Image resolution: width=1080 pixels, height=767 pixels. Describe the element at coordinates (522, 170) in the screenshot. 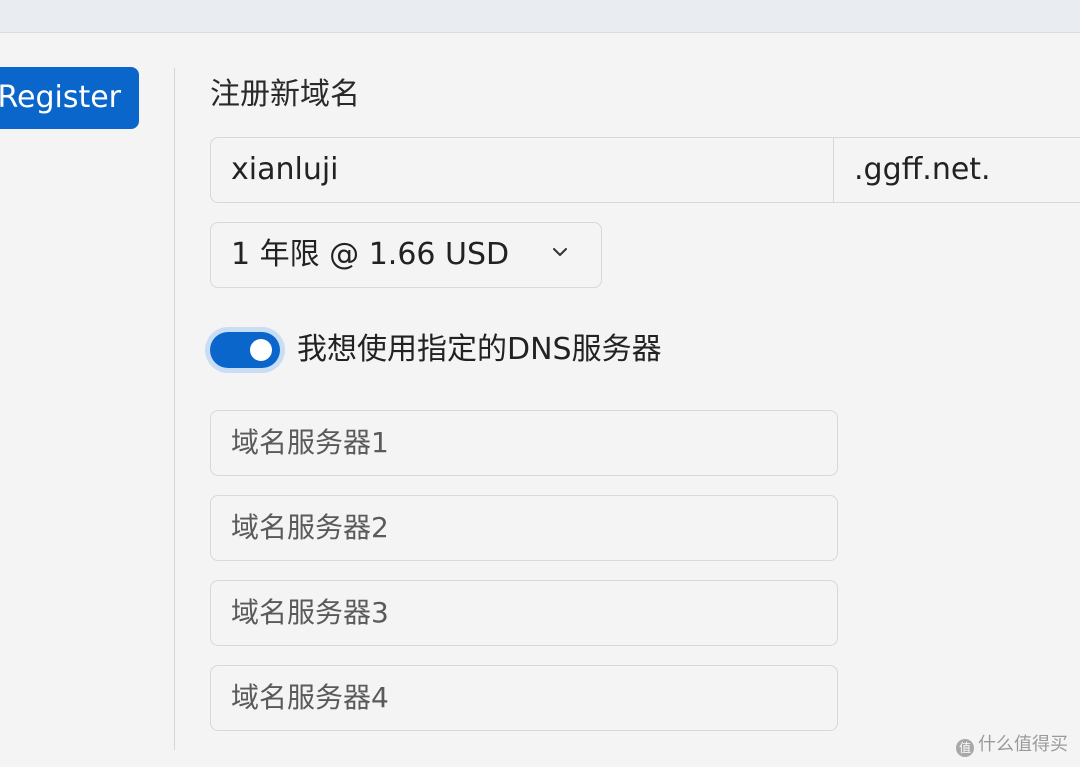

I see `domain-name-input: xianluji` at that location.